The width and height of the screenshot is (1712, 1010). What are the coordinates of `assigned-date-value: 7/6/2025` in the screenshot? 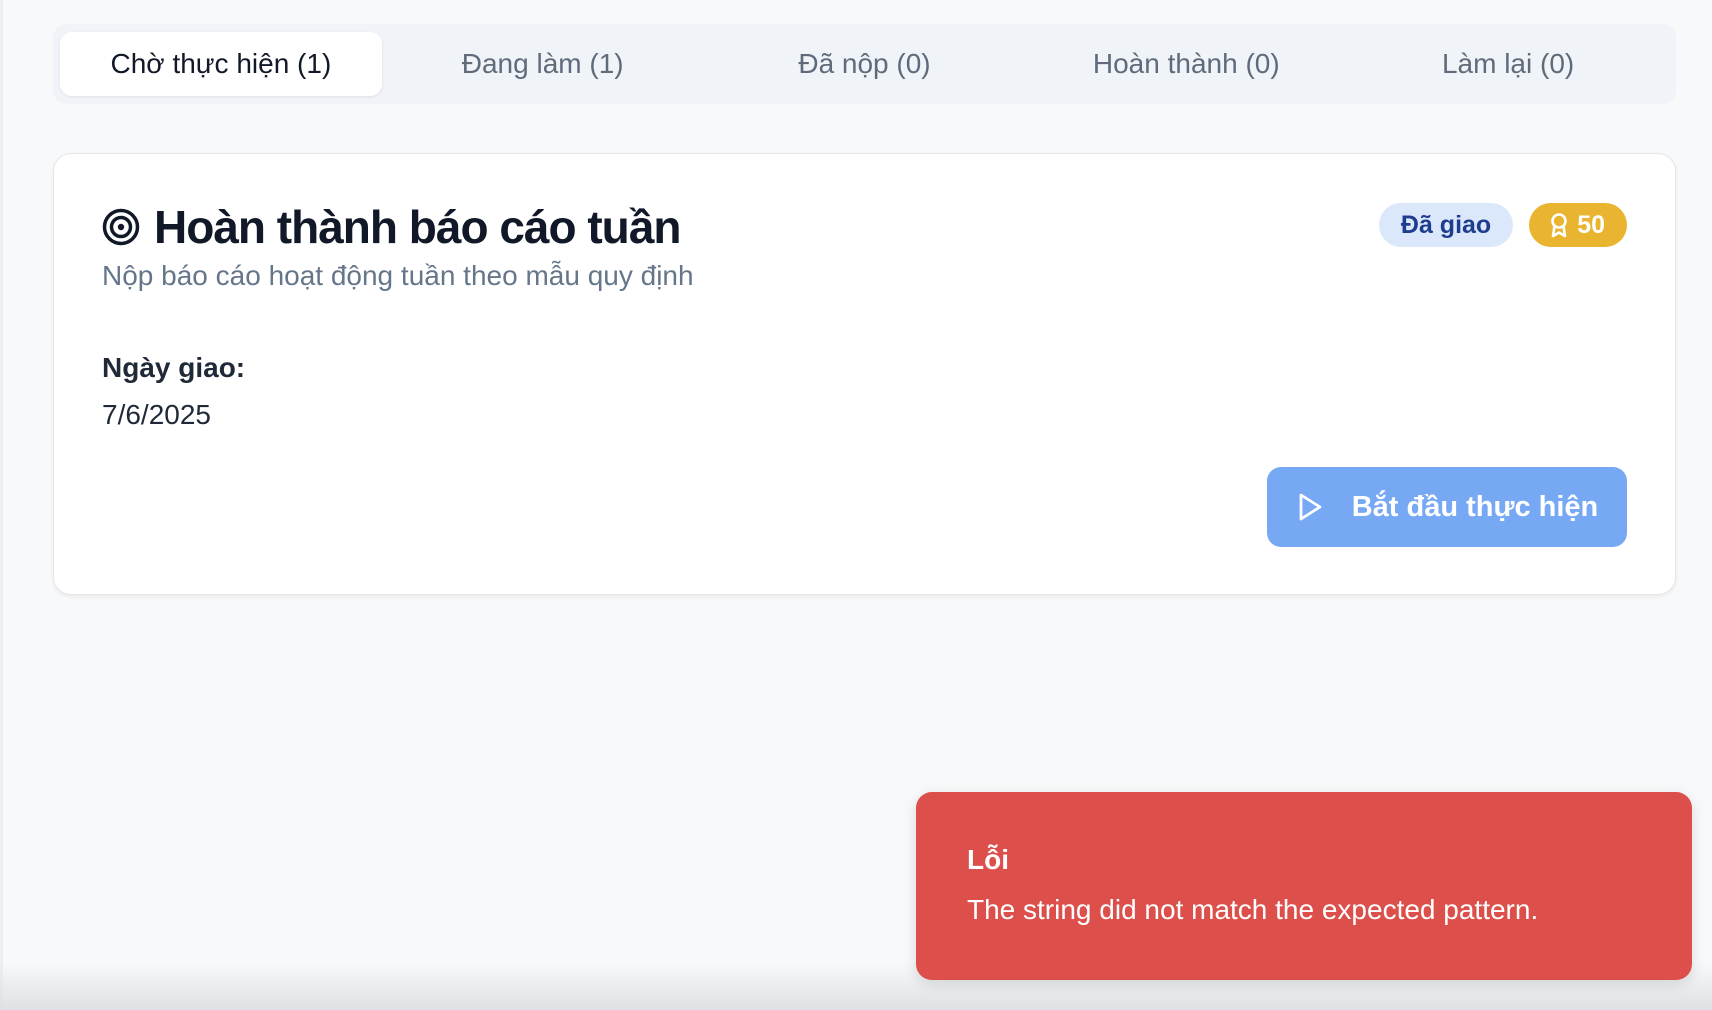 It's located at (156, 414).